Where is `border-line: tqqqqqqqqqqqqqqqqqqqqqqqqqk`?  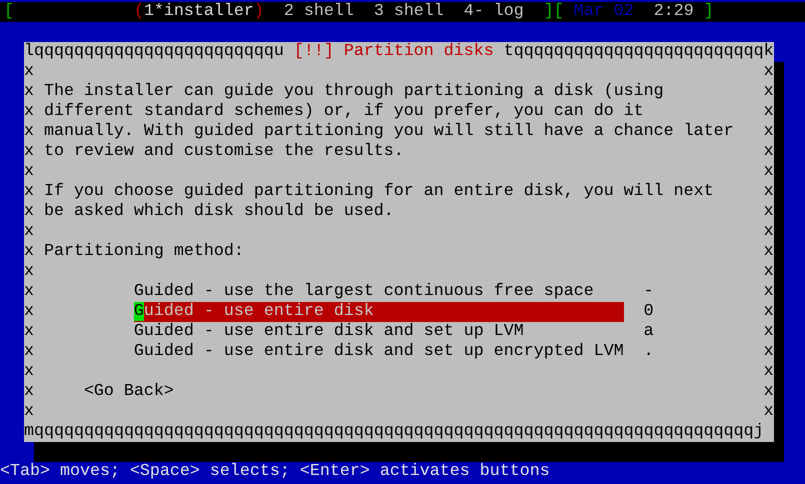
border-line: tqqqqqqqqqqqqqqqqqqqqqqqqqk is located at coordinates (639, 52).